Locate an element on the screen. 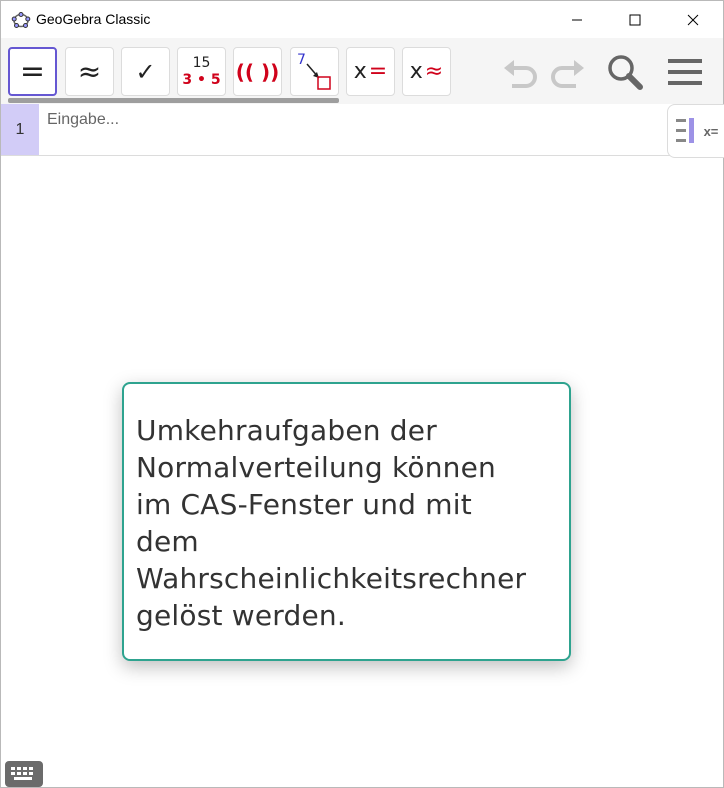 This screenshot has height=788, width=724. undo-icon is located at coordinates (520, 74).